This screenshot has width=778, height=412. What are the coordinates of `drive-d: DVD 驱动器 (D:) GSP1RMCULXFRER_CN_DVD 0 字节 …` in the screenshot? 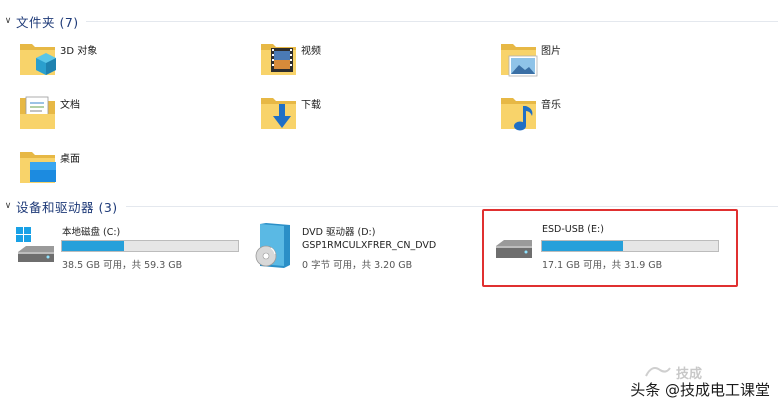 It's located at (364, 247).